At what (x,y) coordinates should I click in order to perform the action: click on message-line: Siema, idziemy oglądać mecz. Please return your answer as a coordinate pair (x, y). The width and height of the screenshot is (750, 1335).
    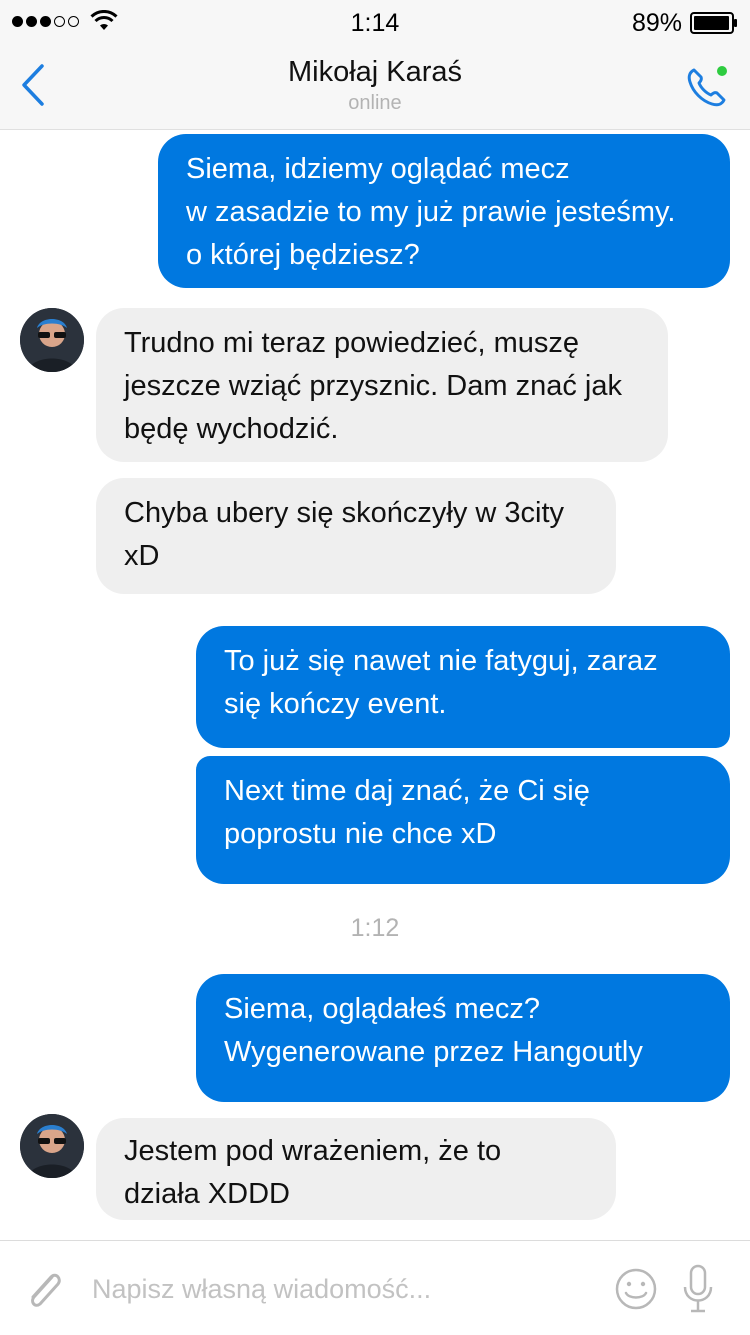
    Looking at the image, I should click on (378, 169).